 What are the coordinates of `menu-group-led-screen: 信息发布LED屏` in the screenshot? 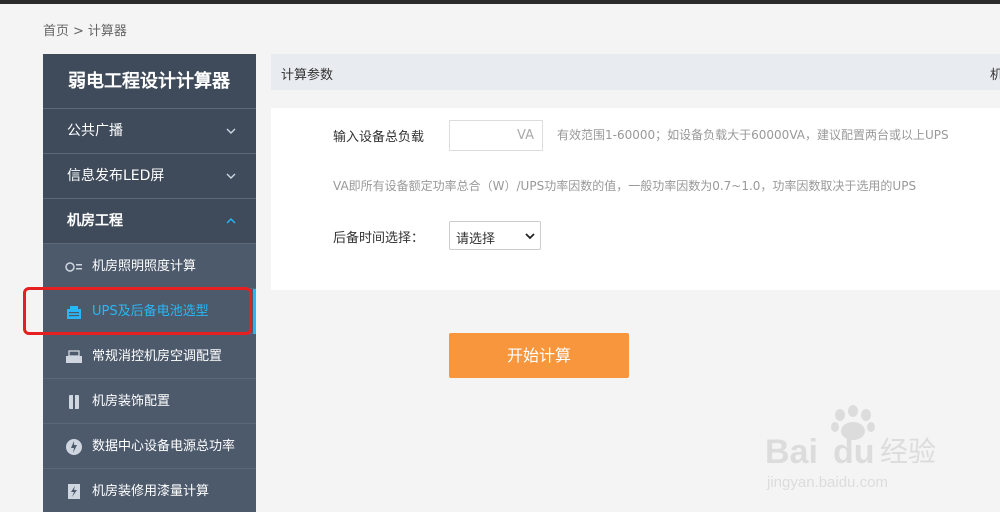 It's located at (149, 176).